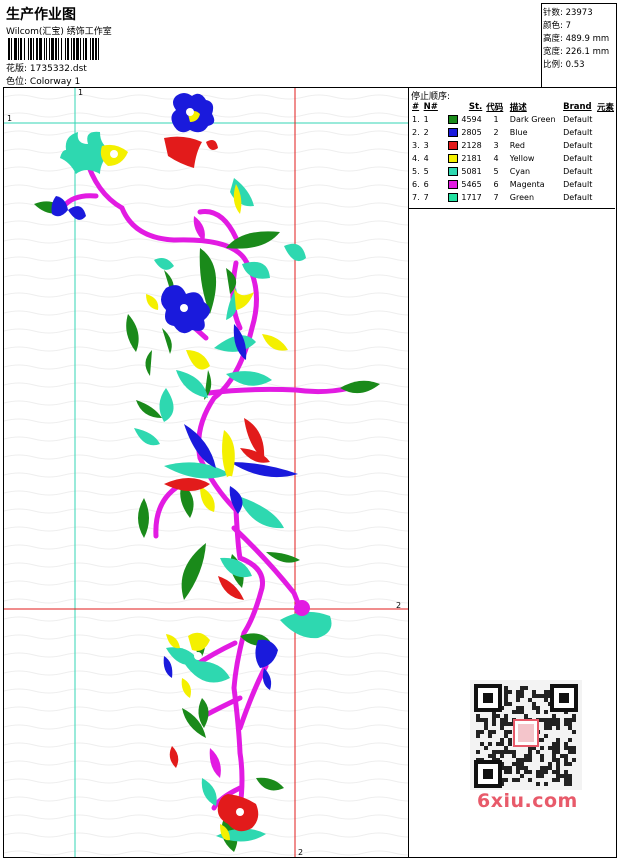 This screenshot has width=620, height=861. I want to click on row-stitches: 1717, so click(465, 197).